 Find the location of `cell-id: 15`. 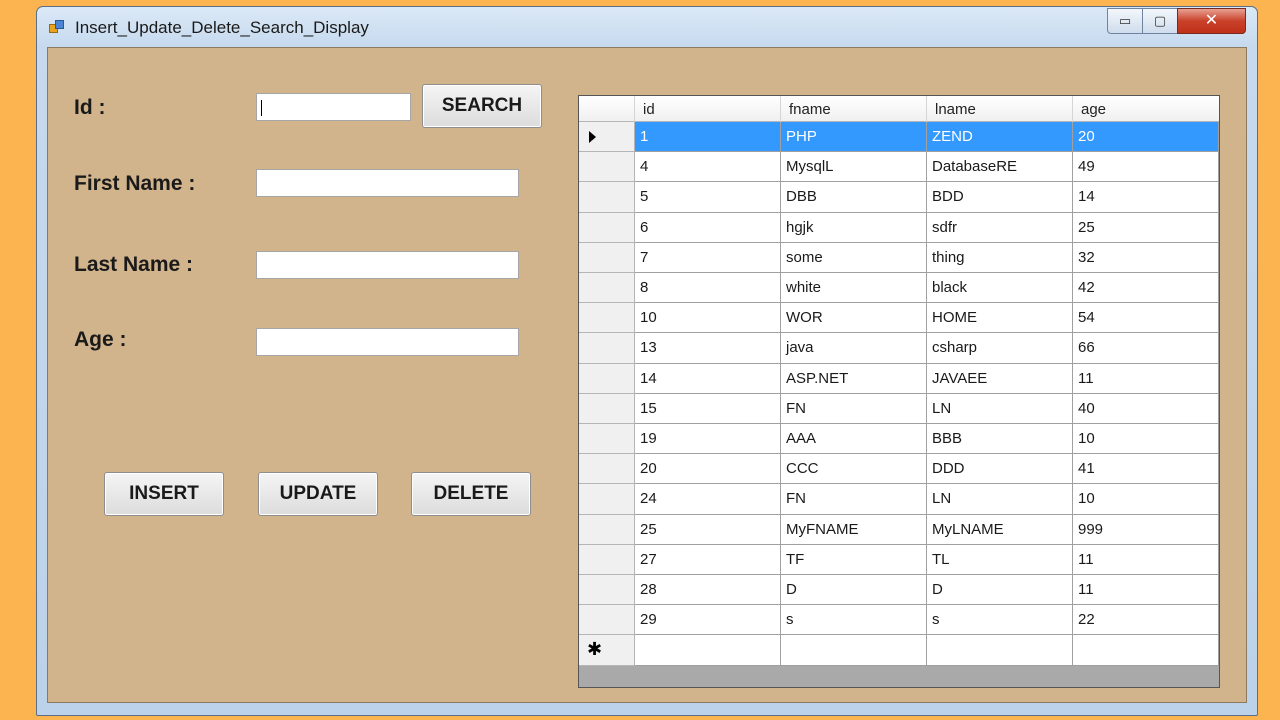

cell-id: 15 is located at coordinates (708, 408).